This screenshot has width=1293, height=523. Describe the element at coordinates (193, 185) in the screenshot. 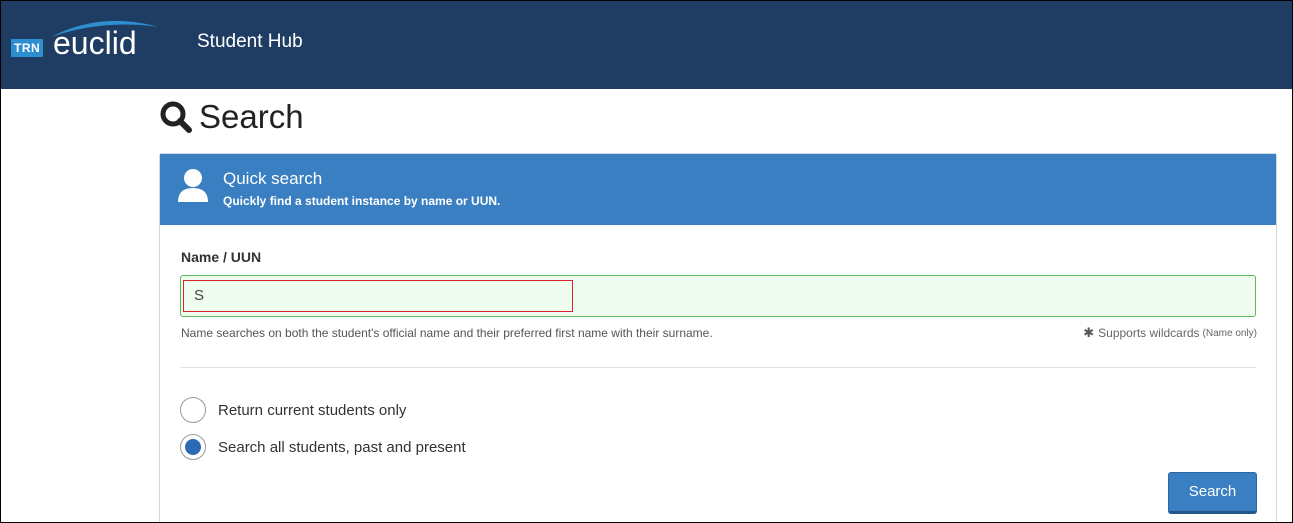

I see `user-icon` at that location.